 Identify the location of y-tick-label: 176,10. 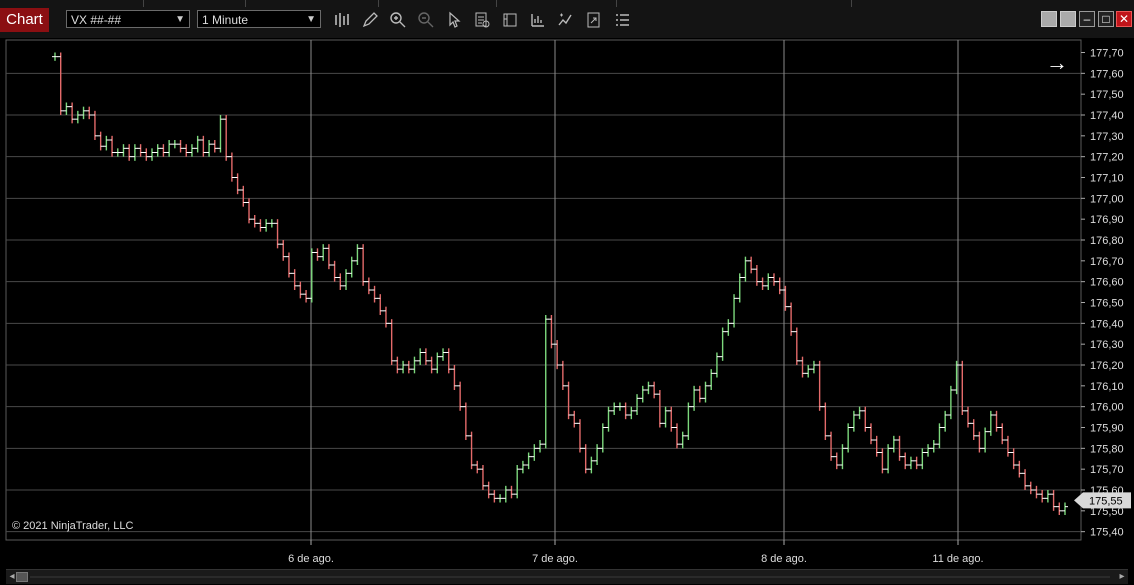
(1107, 387).